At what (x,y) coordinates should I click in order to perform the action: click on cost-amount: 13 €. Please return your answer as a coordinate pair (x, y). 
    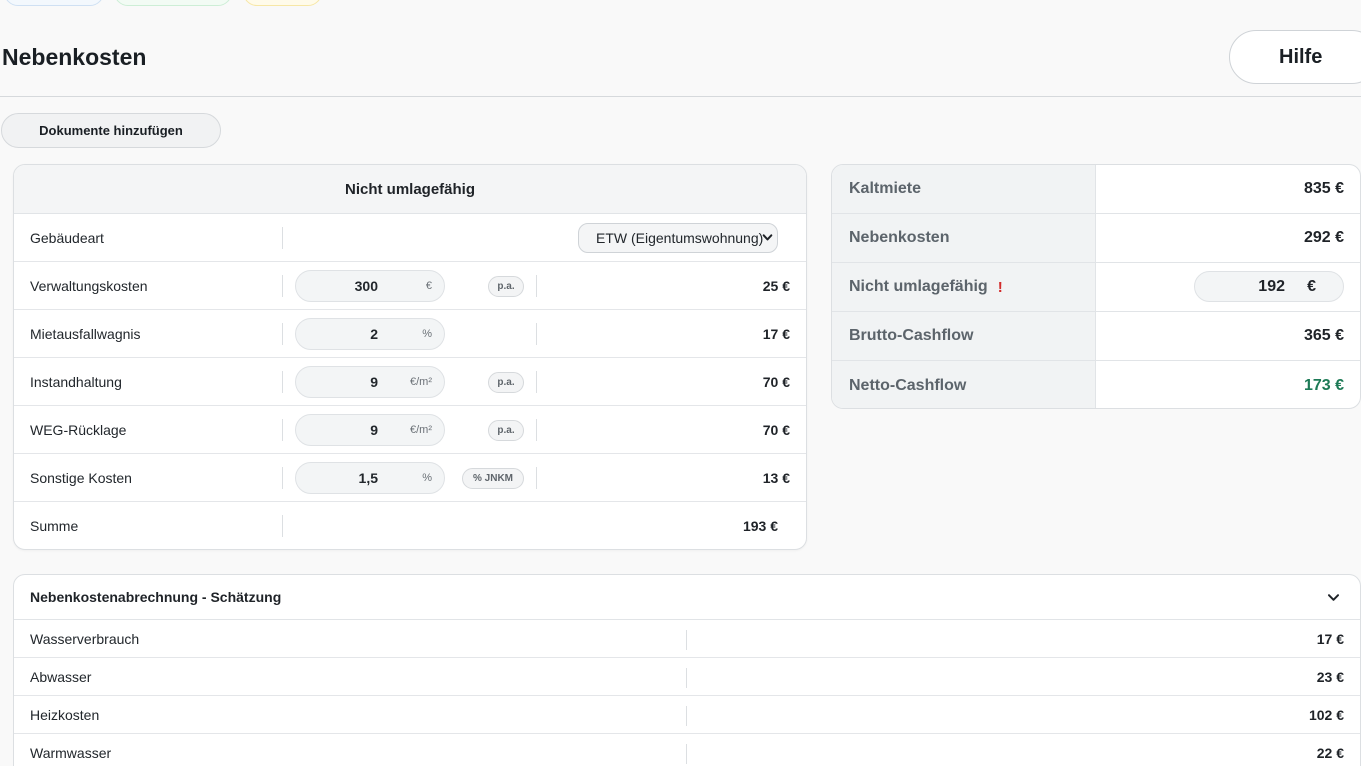
    Looking at the image, I should click on (776, 477).